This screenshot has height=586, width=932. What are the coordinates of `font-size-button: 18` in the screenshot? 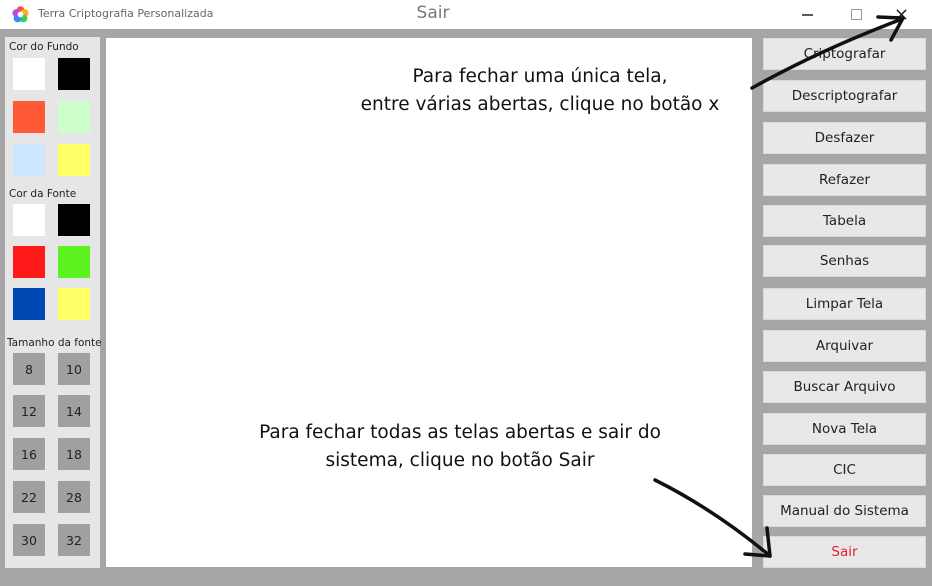 It's located at (74, 454).